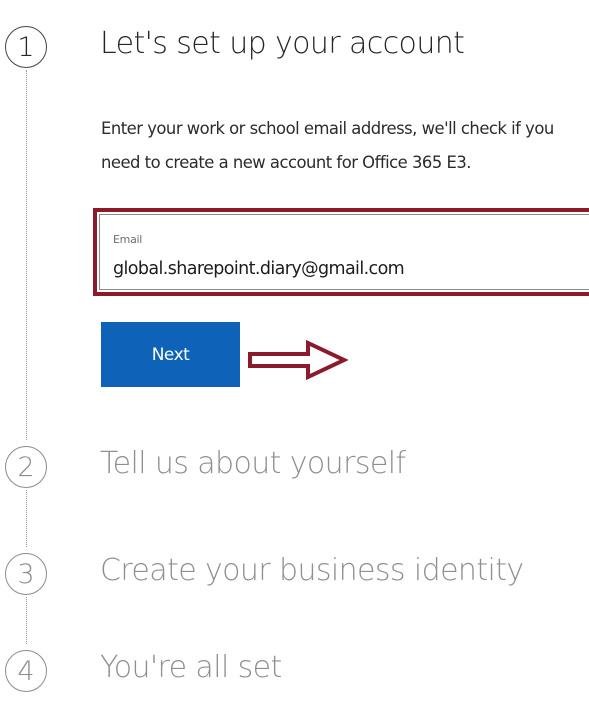 The height and width of the screenshot is (704, 589). Describe the element at coordinates (298, 360) in the screenshot. I see `right-arrow-outline-icon` at that location.